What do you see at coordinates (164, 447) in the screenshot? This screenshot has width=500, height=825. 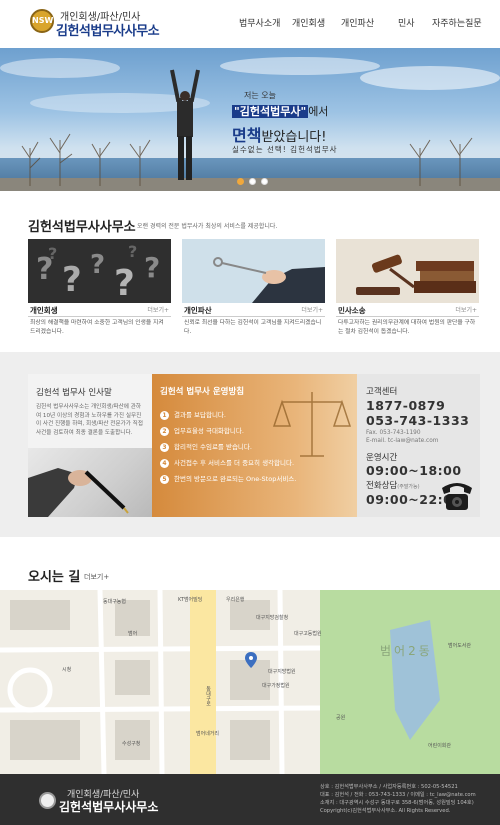 I see `policy-number-icon: 3` at bounding box center [164, 447].